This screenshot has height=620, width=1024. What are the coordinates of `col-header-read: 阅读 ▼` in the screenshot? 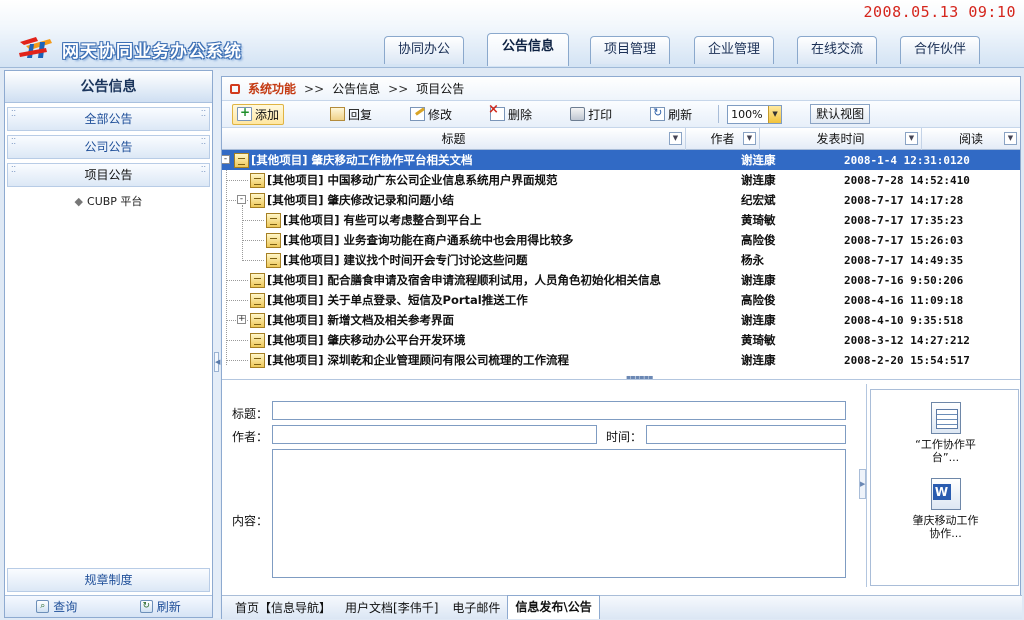 It's located at (971, 139).